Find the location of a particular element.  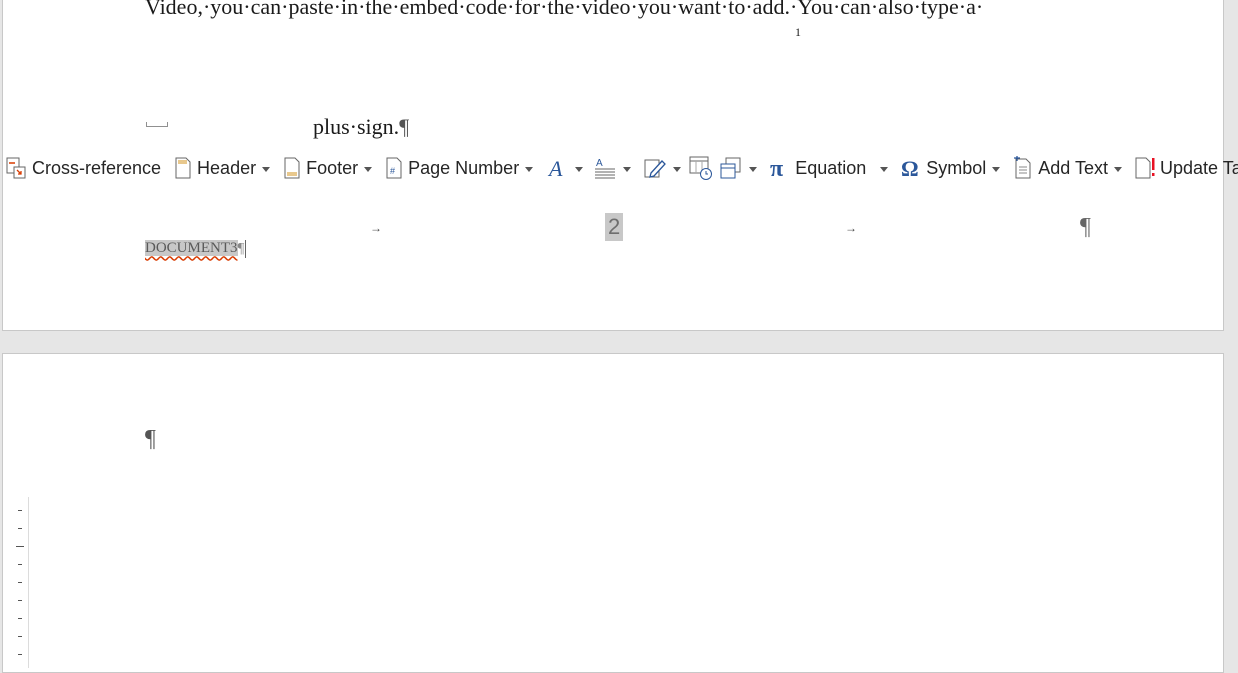

page-number-icon: # is located at coordinates (394, 168).